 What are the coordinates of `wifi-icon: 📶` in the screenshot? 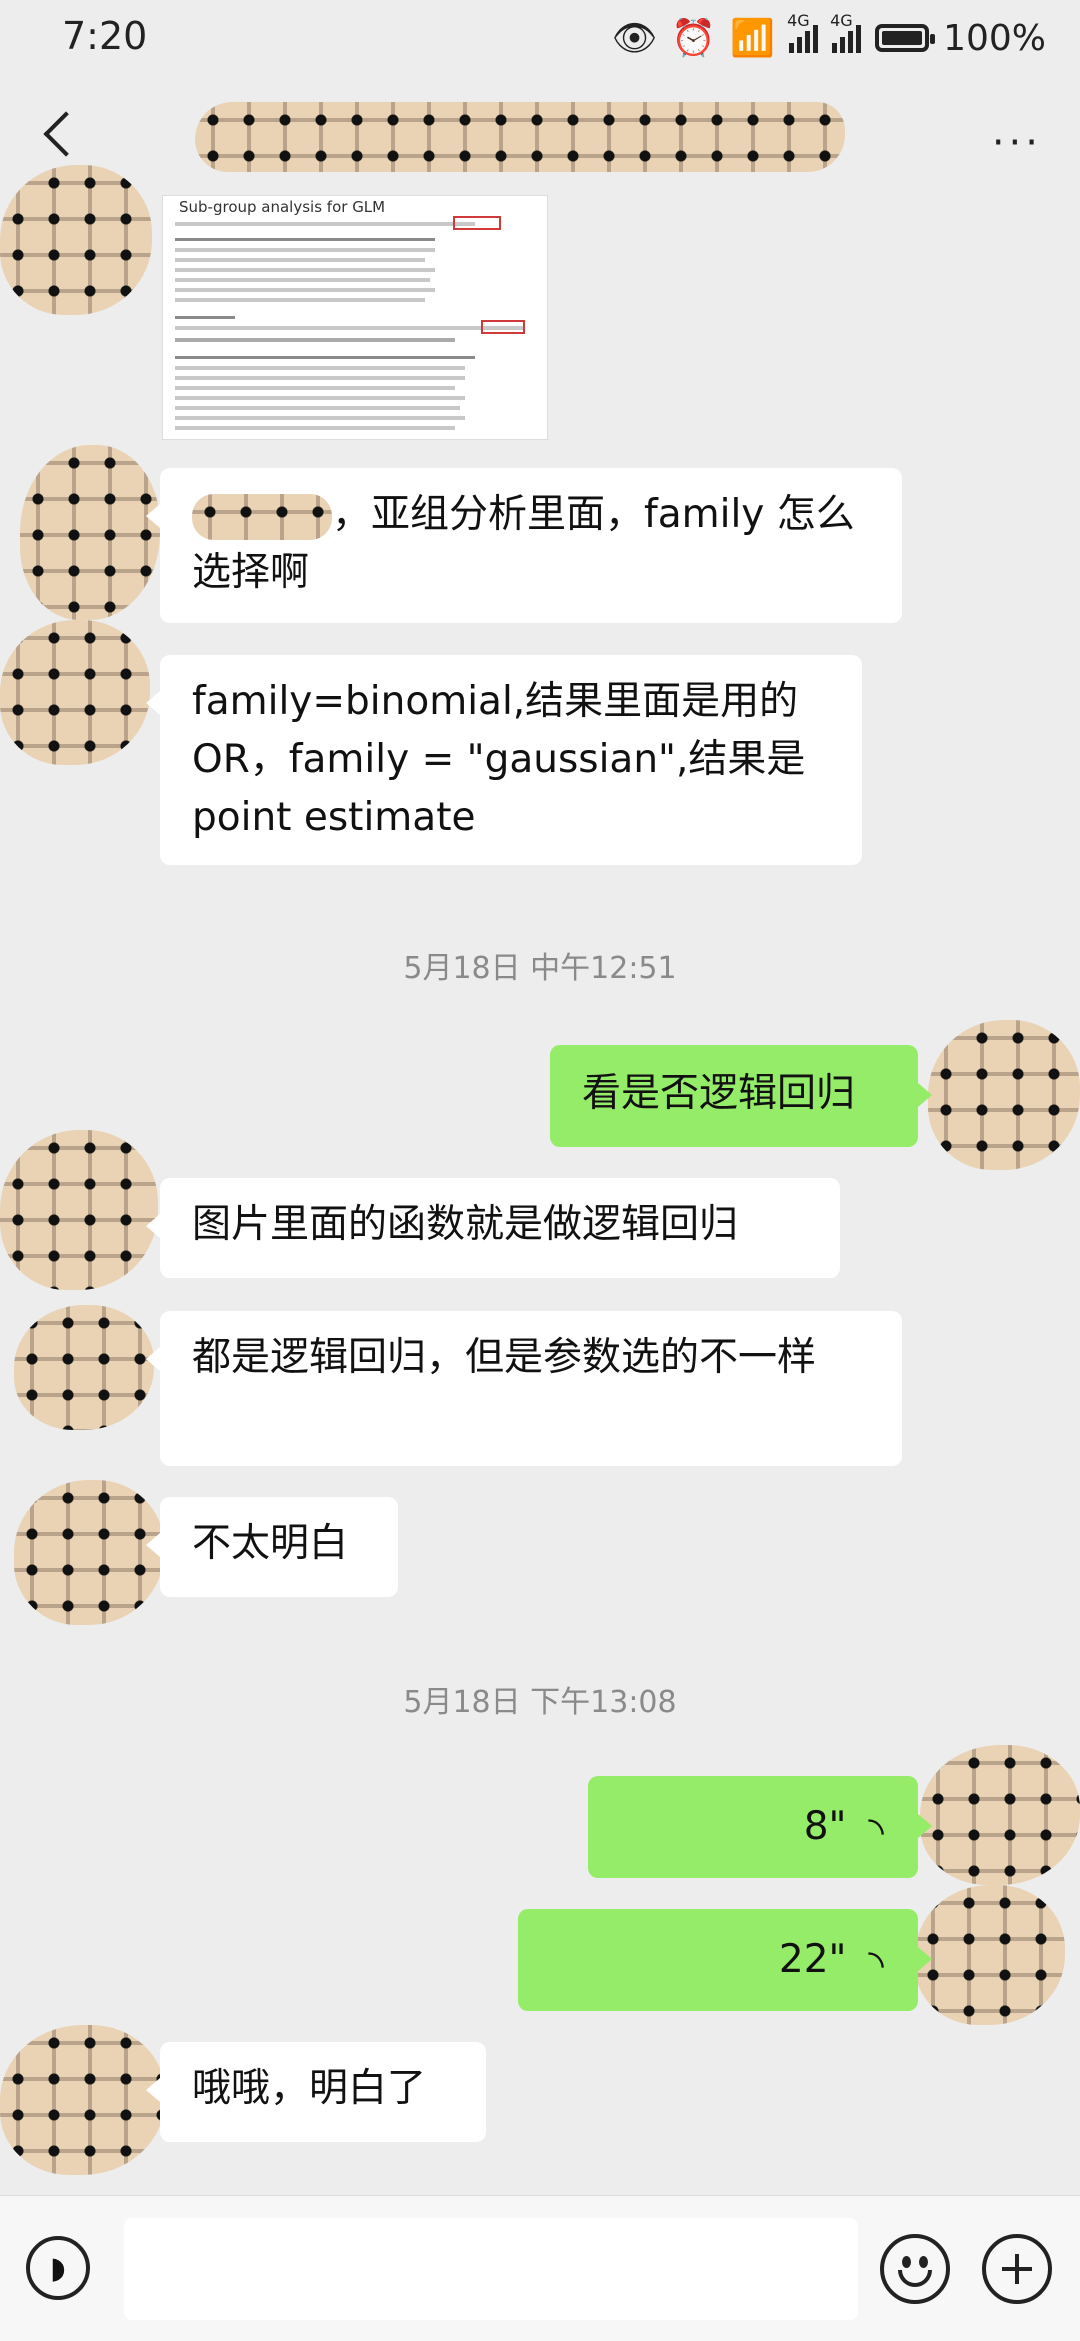 It's located at (753, 38).